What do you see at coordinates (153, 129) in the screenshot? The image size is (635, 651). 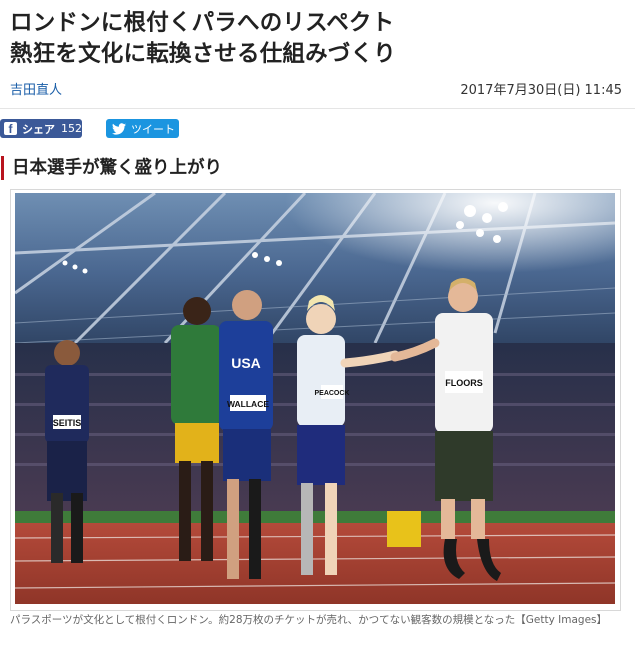 I see `twitter-tweet-label: ツイート` at bounding box center [153, 129].